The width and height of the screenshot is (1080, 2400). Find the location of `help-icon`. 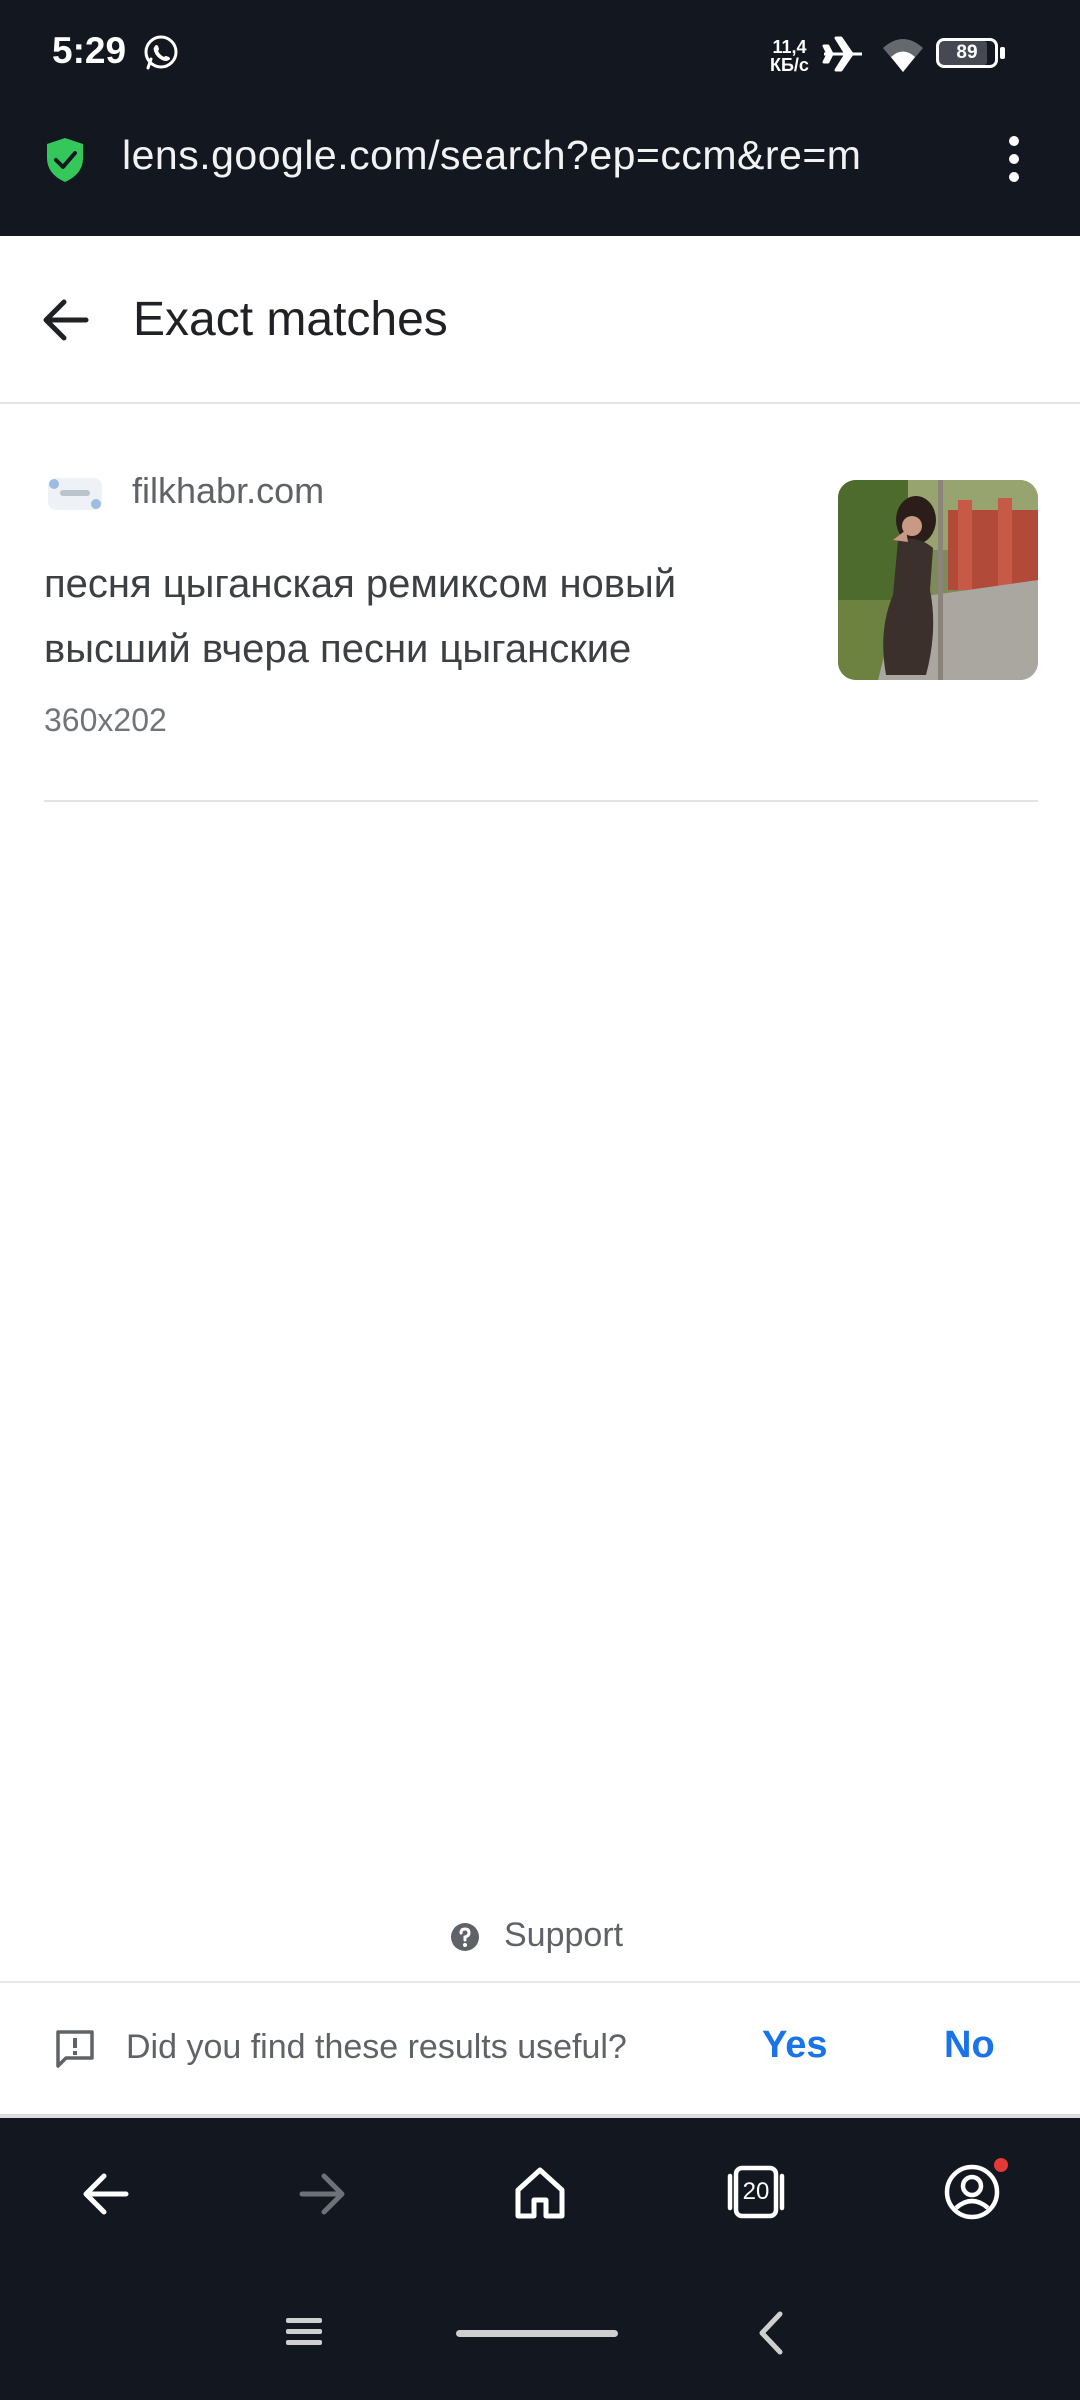

help-icon is located at coordinates (465, 1937).